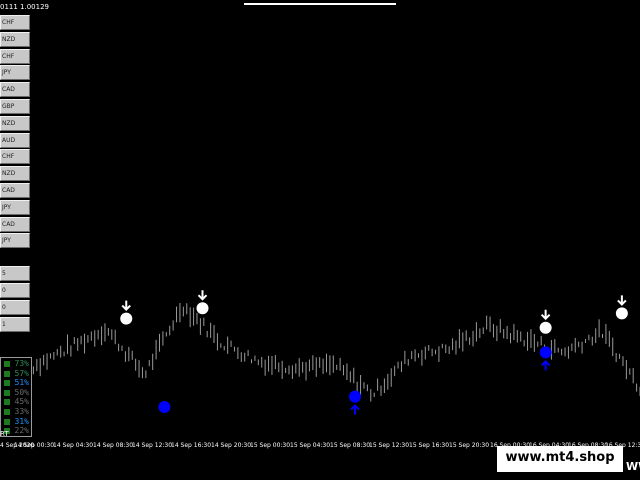  Describe the element at coordinates (24, 7) in the screenshot. I see `quote-readout: 0111 1.00129` at that location.